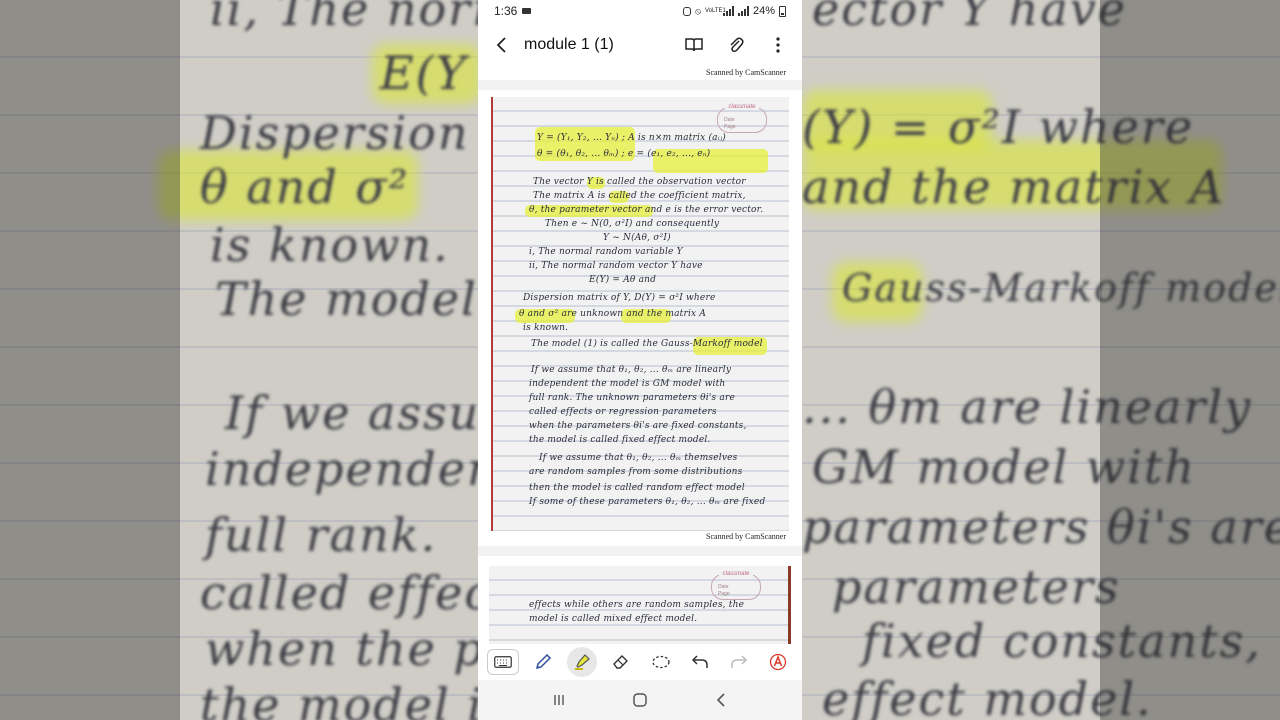  Describe the element at coordinates (619, 298) in the screenshot. I see `handwritten-line: Dispersion matrix of Y, D(Y) = σ²I where` at that location.